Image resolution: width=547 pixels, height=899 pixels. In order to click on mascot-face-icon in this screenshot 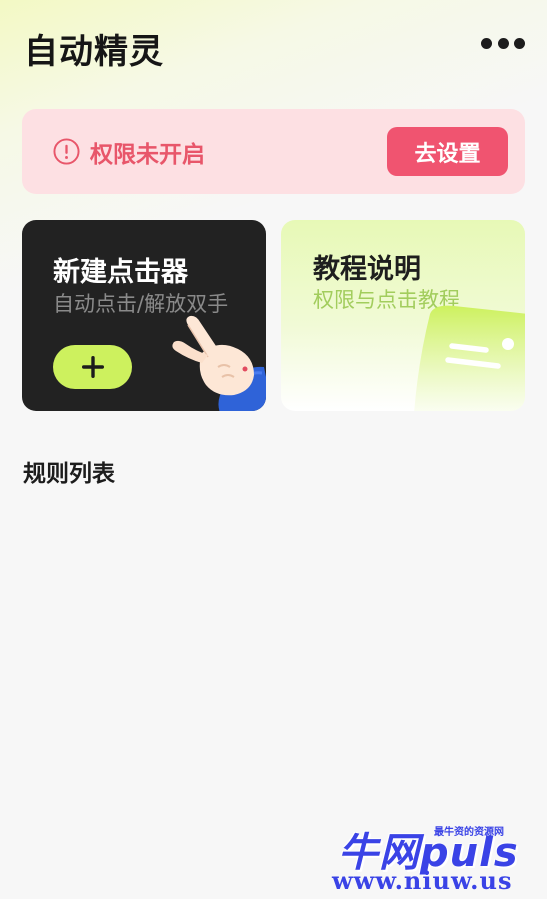, I will do `click(469, 358)`.